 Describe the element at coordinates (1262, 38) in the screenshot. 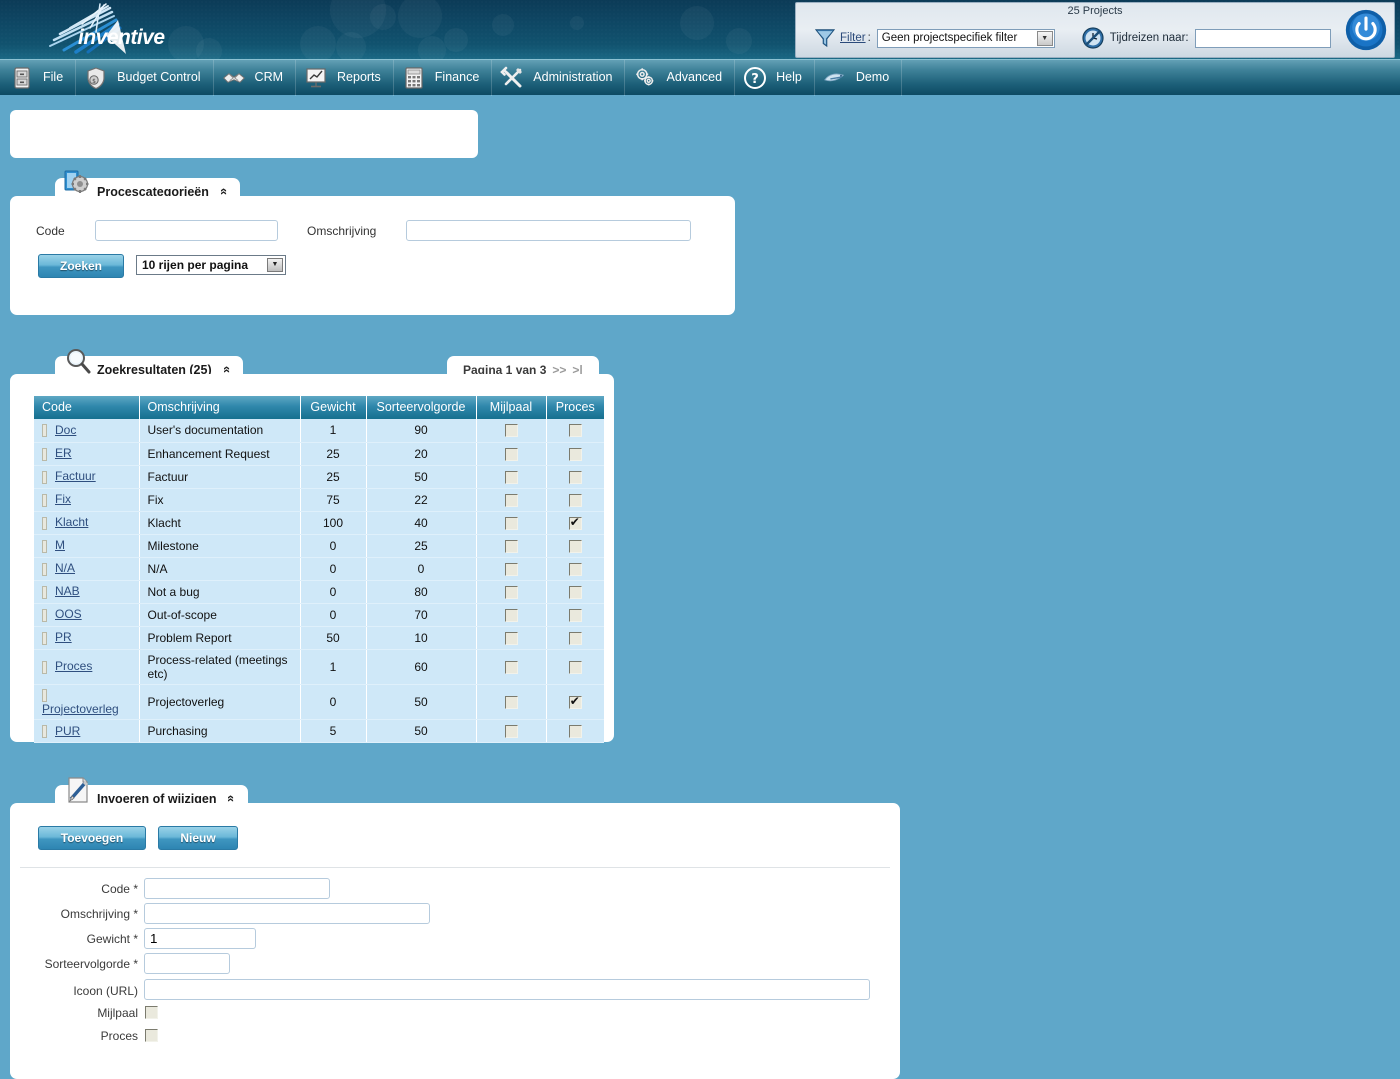

I see `timetravel-input` at that location.